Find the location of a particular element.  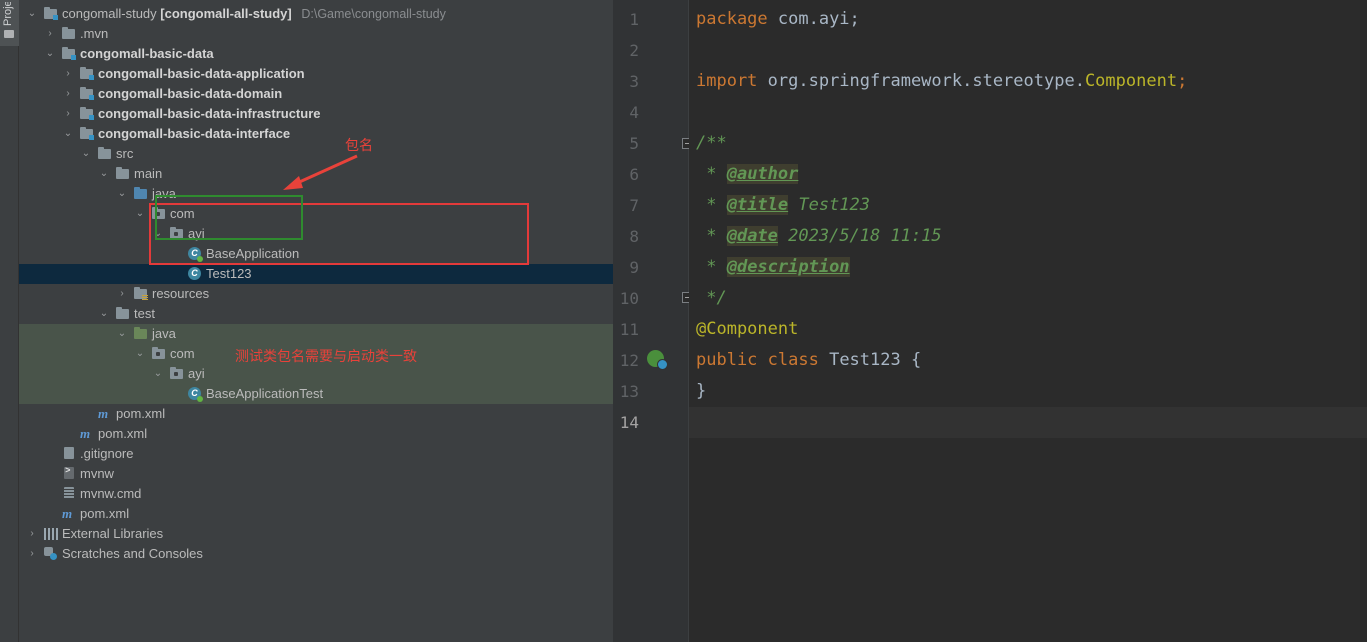

tree-item-label: ayi is located at coordinates (196, 373).